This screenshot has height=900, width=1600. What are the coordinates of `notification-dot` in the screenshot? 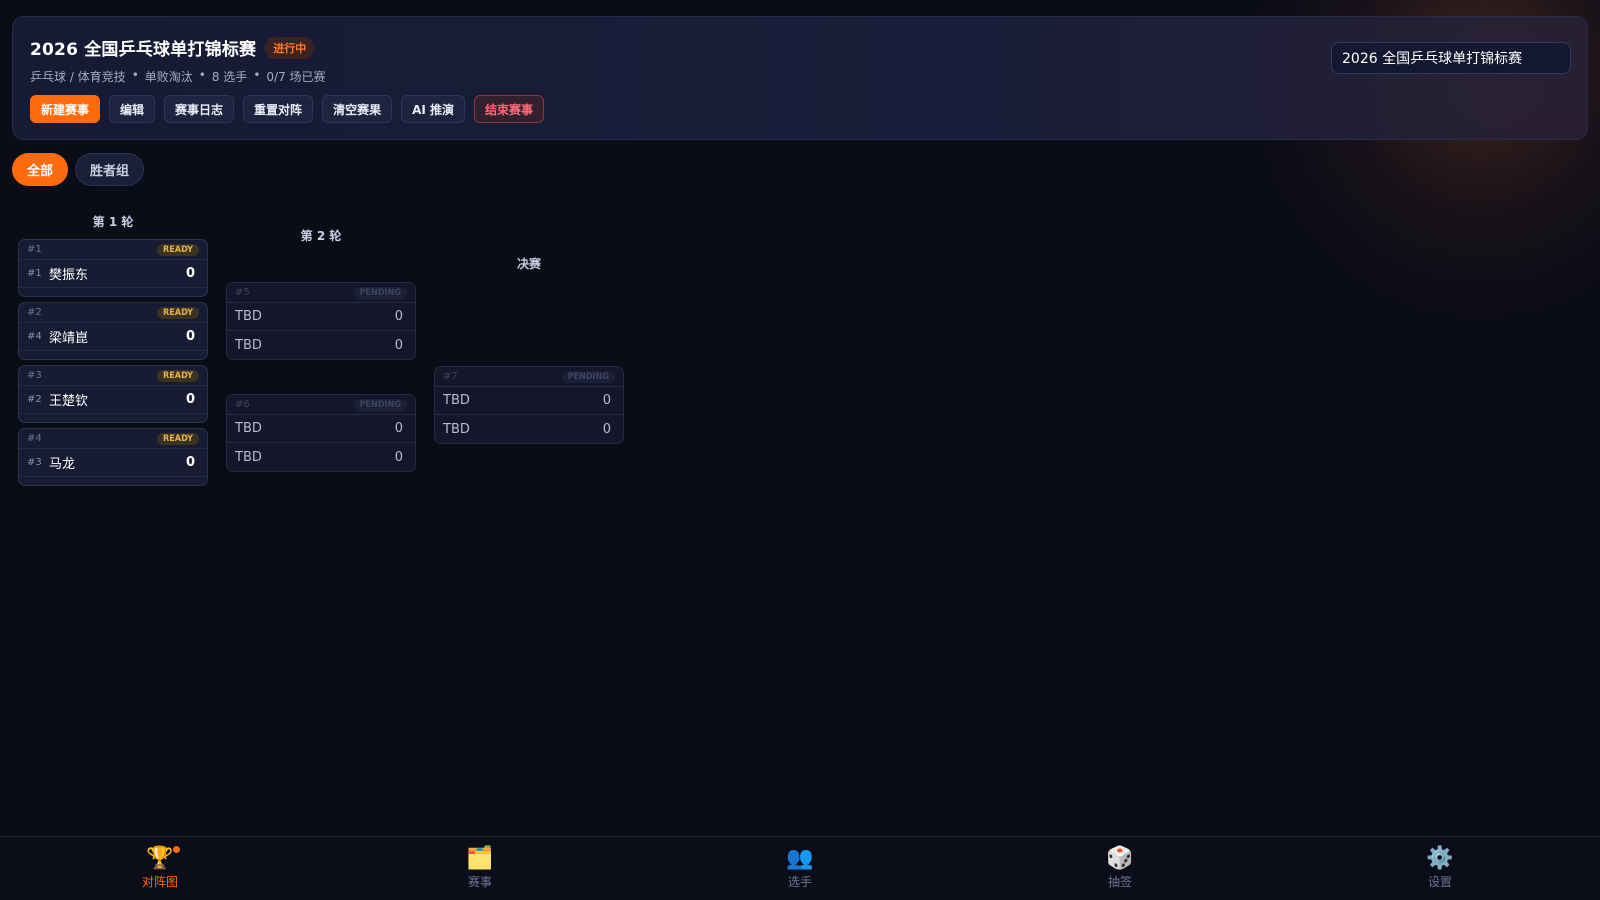 It's located at (176, 849).